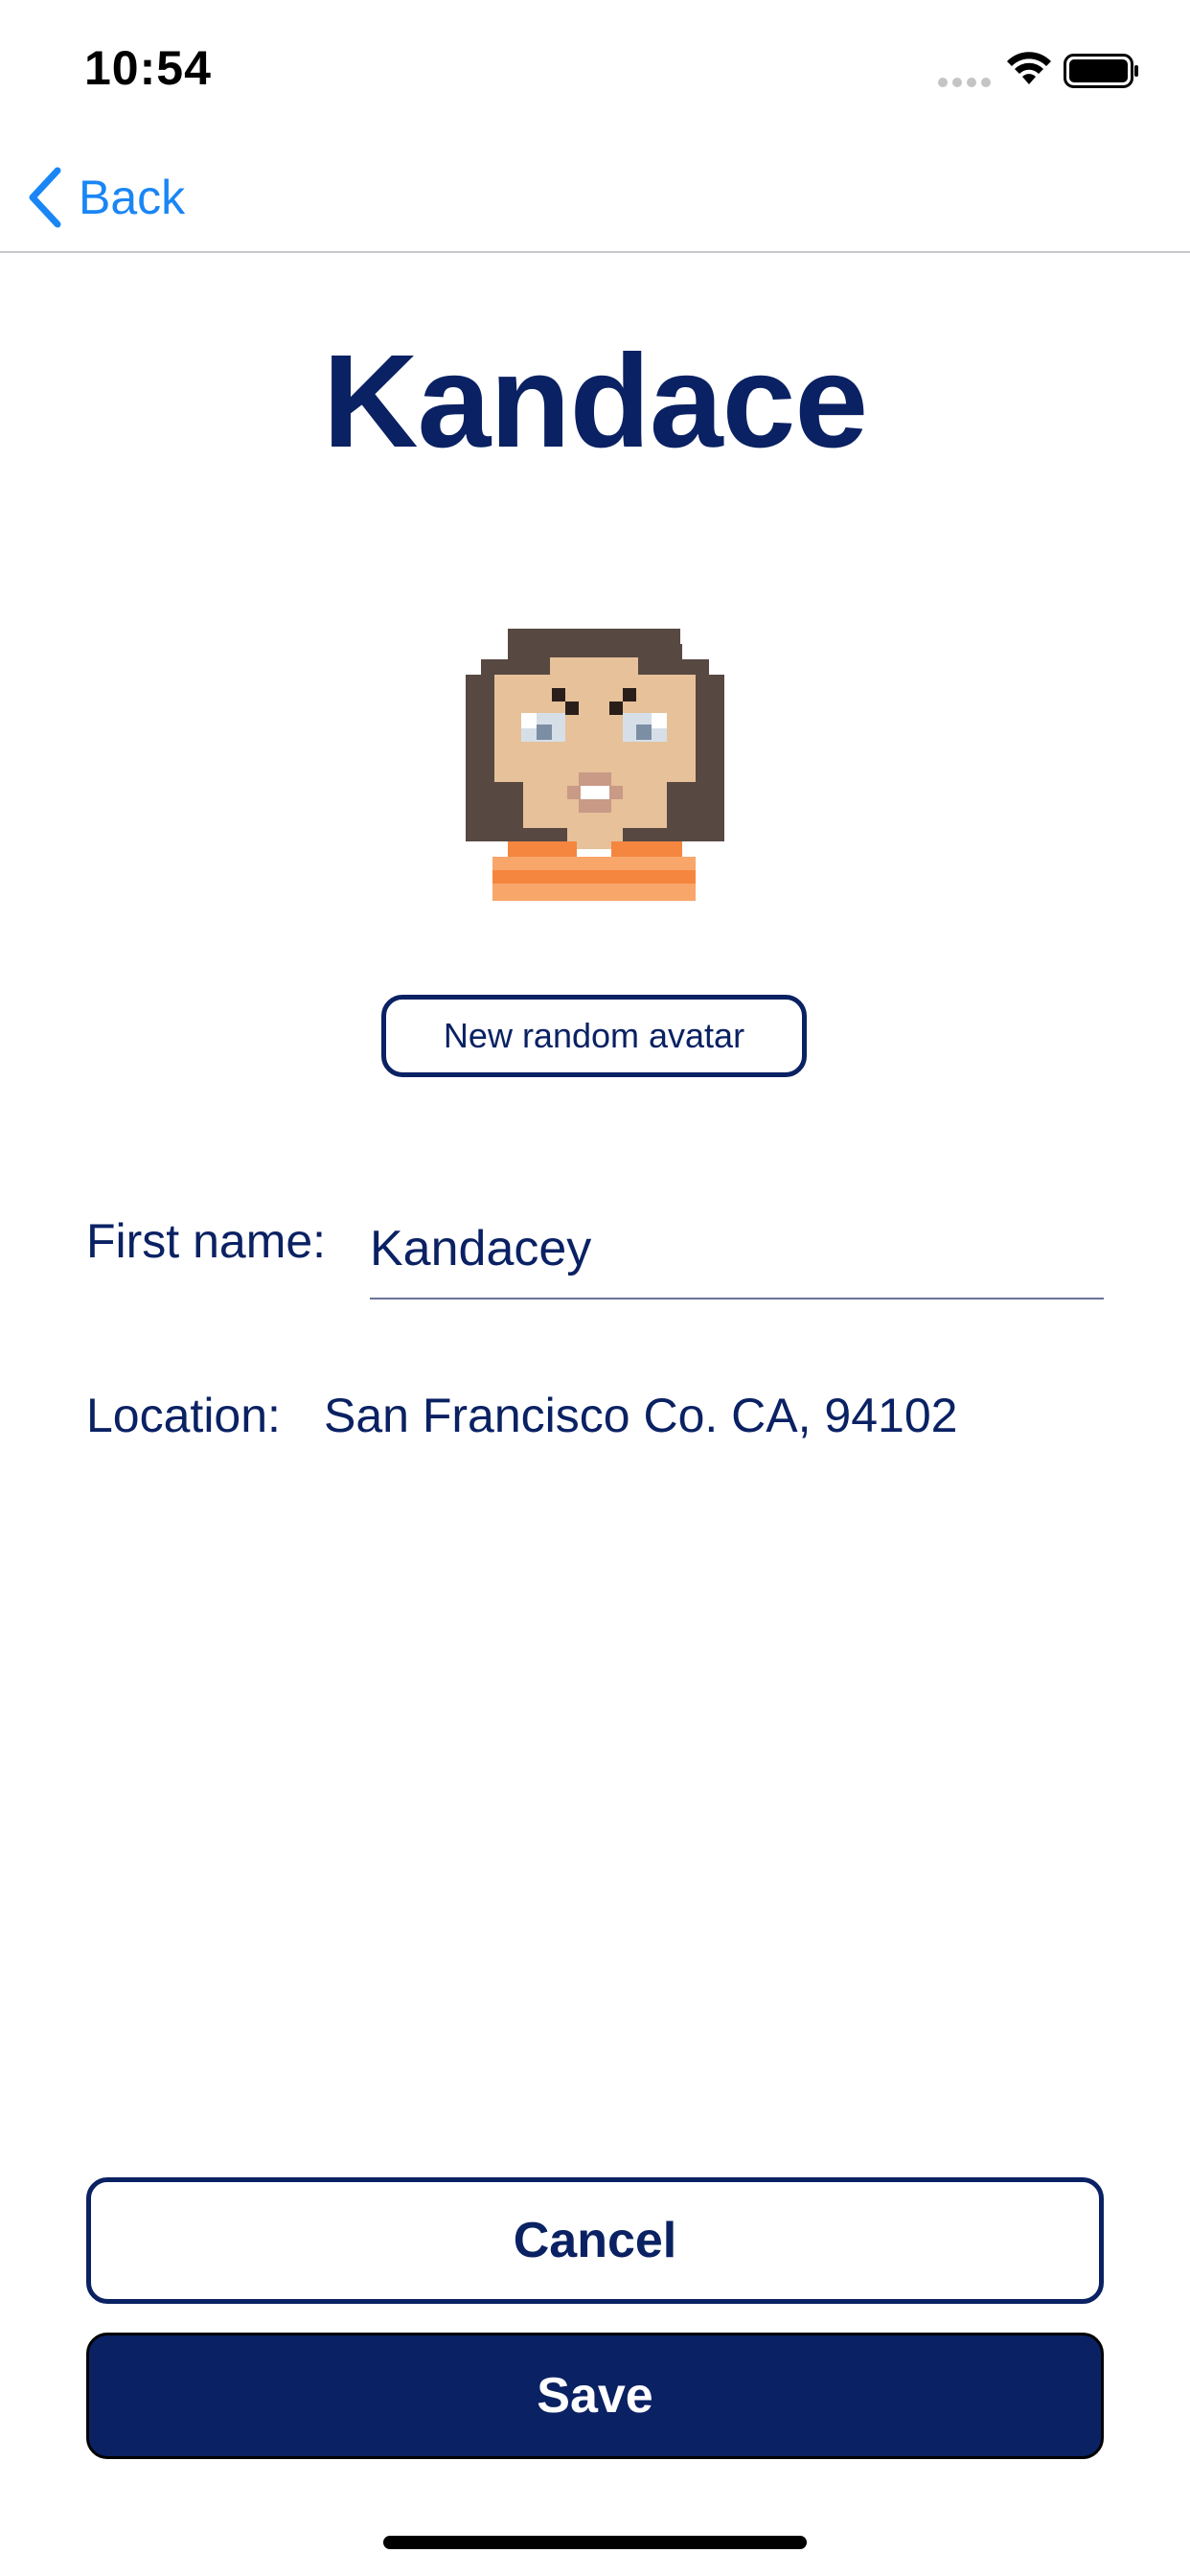 Image resolution: width=1190 pixels, height=2576 pixels. I want to click on page-title: Kandace, so click(595, 401).